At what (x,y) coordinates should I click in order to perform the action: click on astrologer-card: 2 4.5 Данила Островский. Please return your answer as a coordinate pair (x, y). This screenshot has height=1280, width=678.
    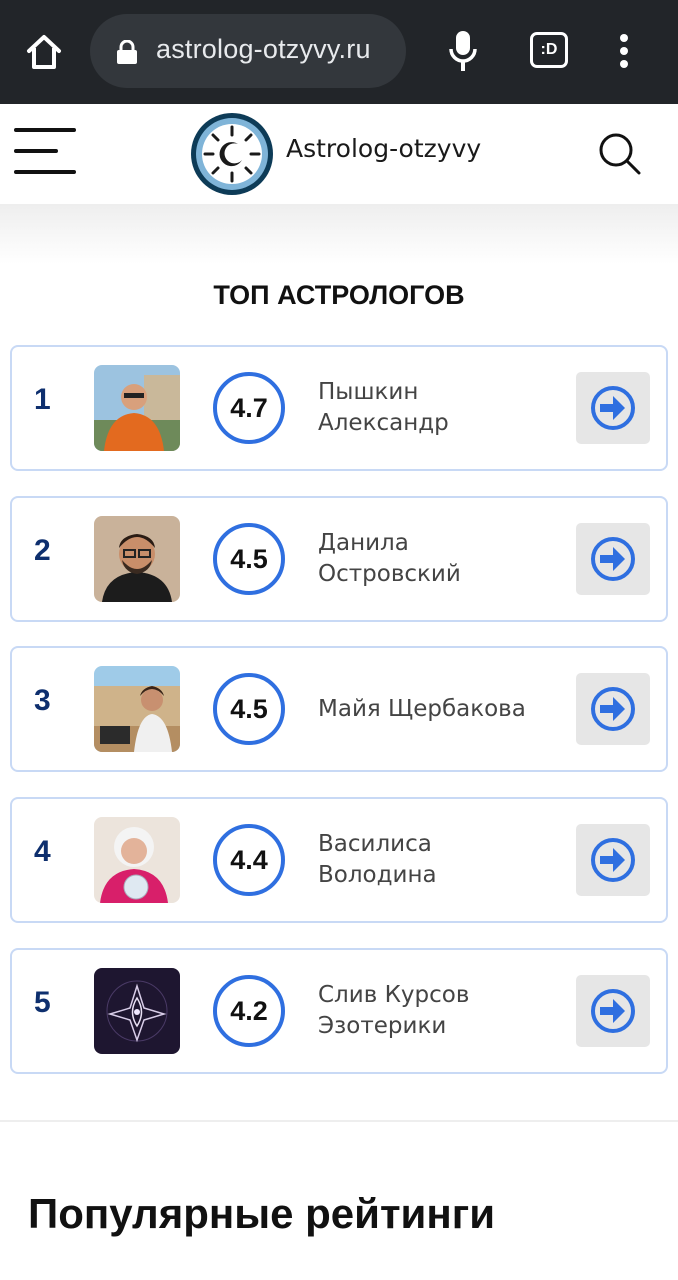
    Looking at the image, I should click on (339, 559).